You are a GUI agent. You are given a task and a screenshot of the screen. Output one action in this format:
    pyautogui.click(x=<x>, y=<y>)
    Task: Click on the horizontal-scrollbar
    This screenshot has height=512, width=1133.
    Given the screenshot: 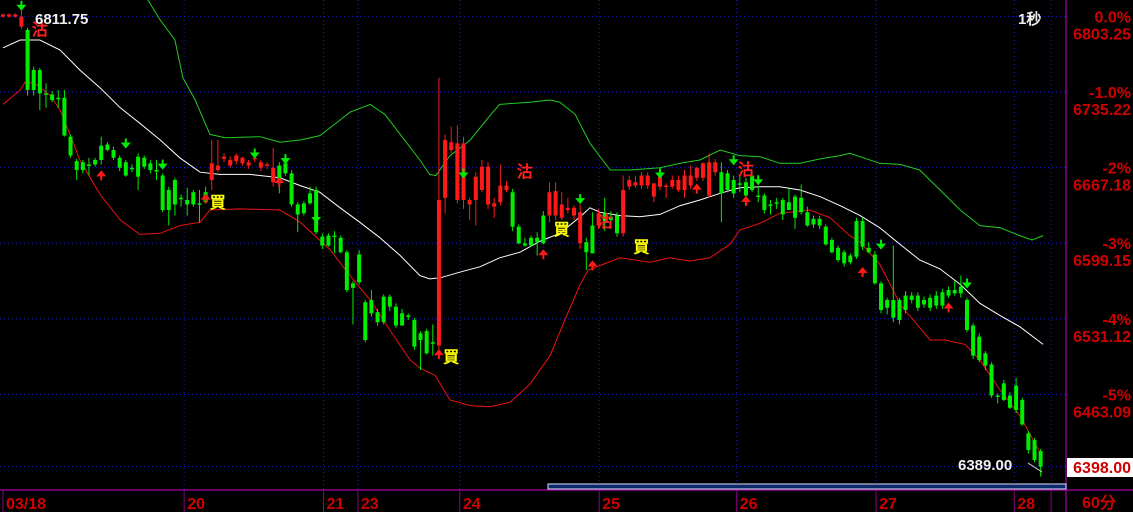 What is the action you would take?
    pyautogui.click(x=807, y=486)
    